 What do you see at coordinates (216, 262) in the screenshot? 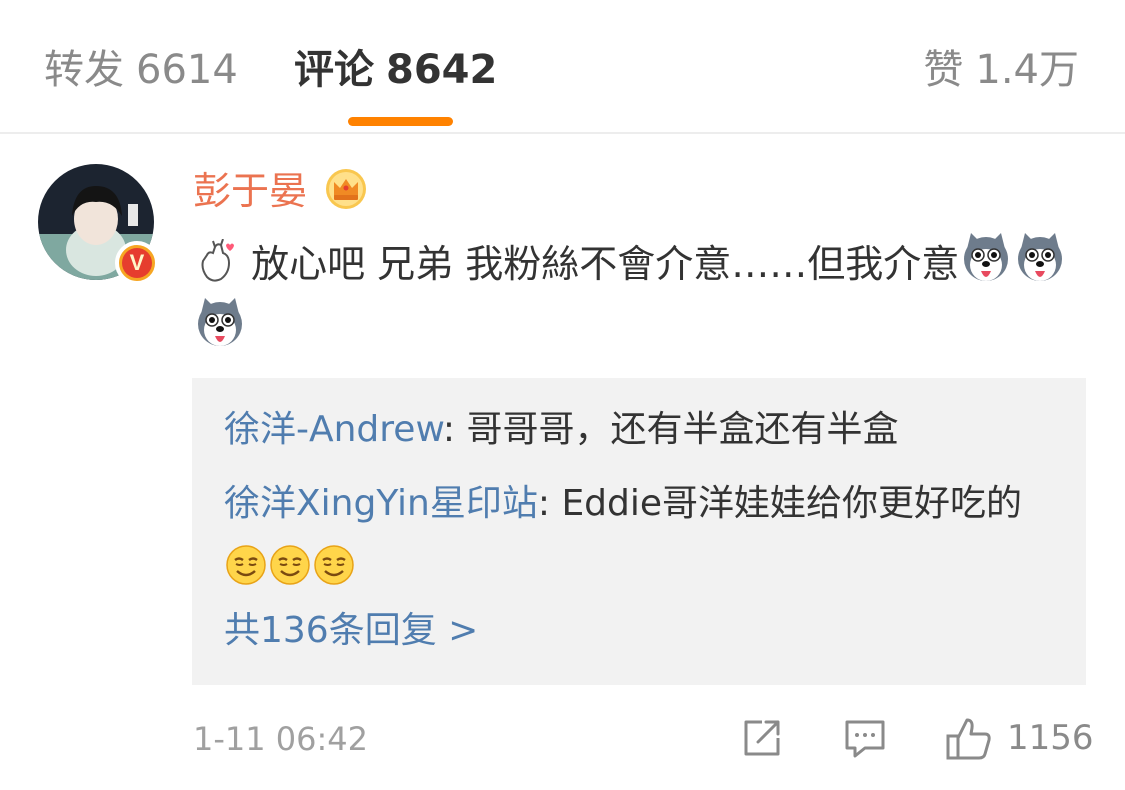
I see `finger-heart-emoji-icon` at bounding box center [216, 262].